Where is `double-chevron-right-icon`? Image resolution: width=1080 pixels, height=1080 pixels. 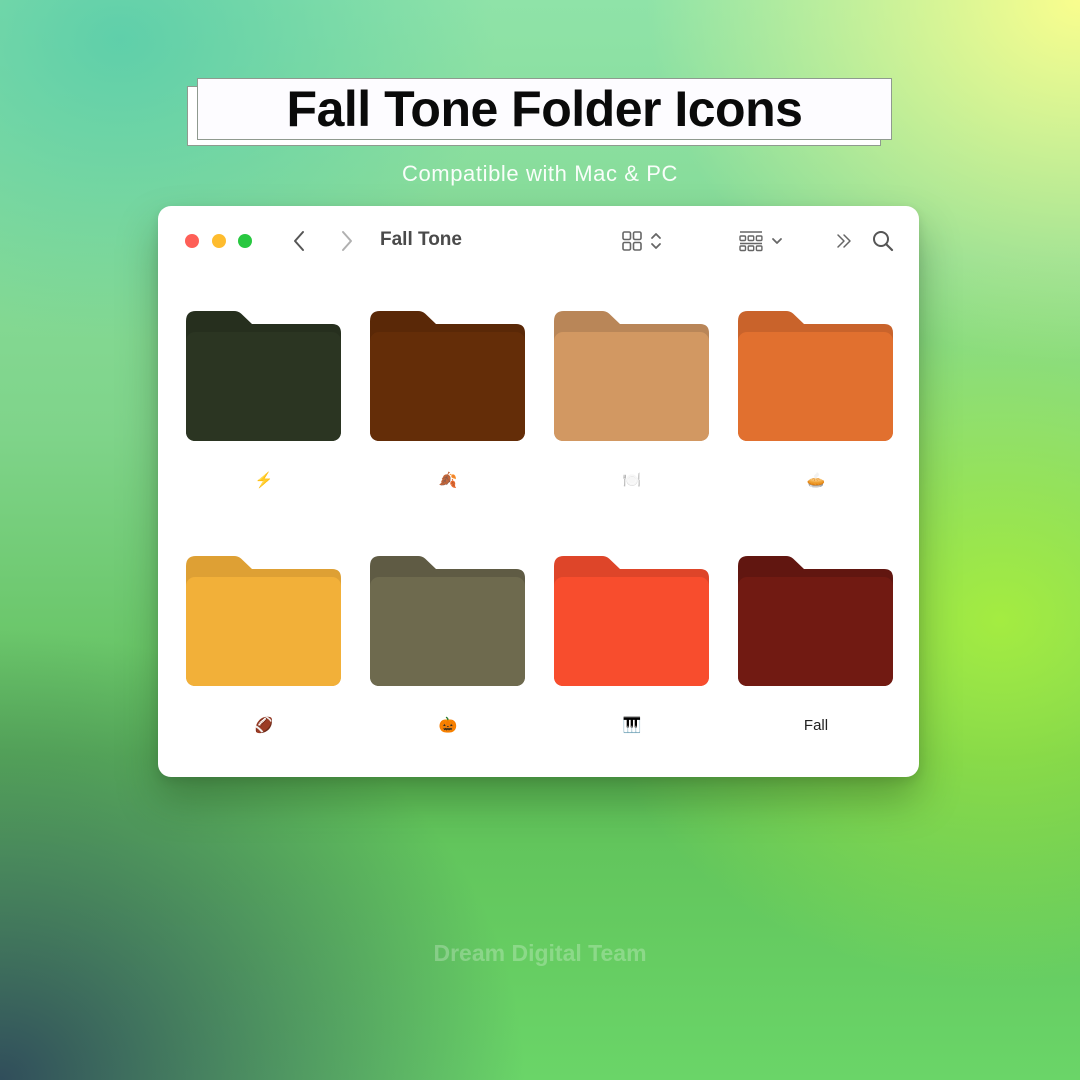 double-chevron-right-icon is located at coordinates (844, 241).